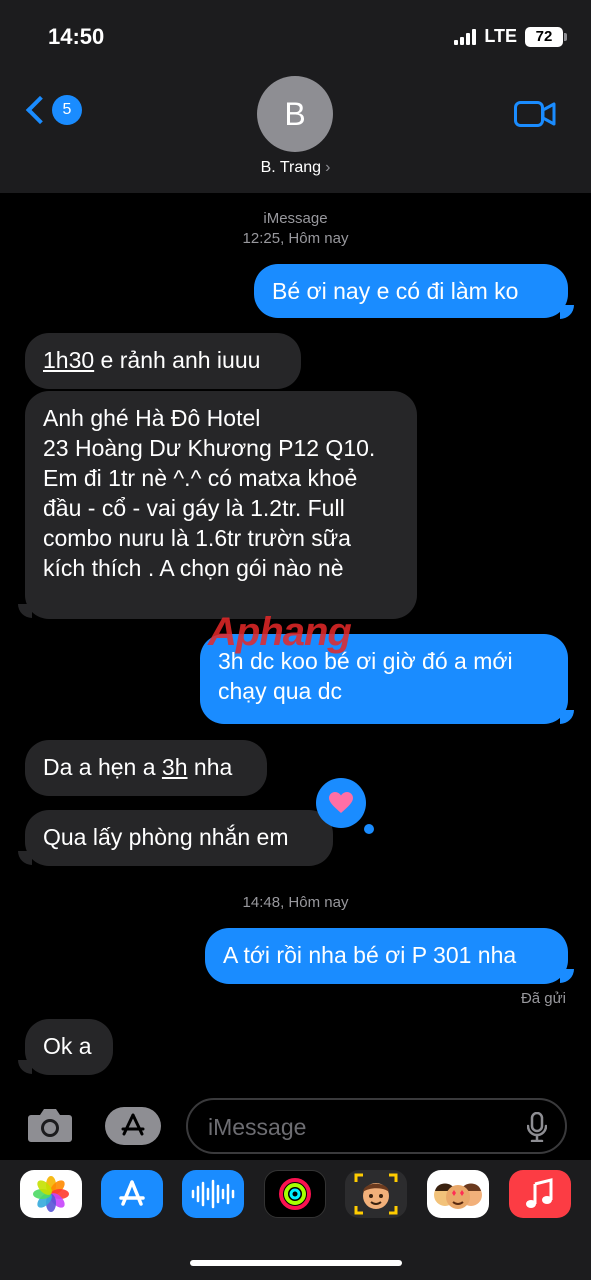 The height and width of the screenshot is (1280, 591). What do you see at coordinates (295, 238) in the screenshot?
I see `timestamp: 12:25, Hôm nay` at bounding box center [295, 238].